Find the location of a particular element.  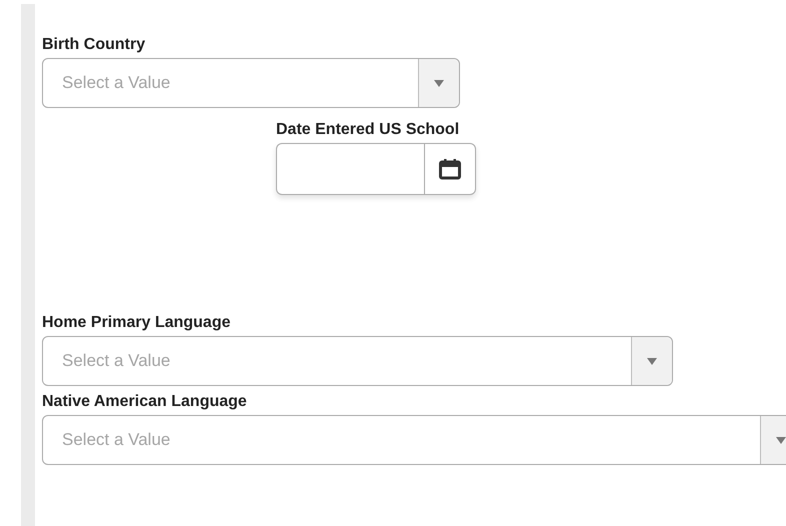

date-field is located at coordinates (350, 169).